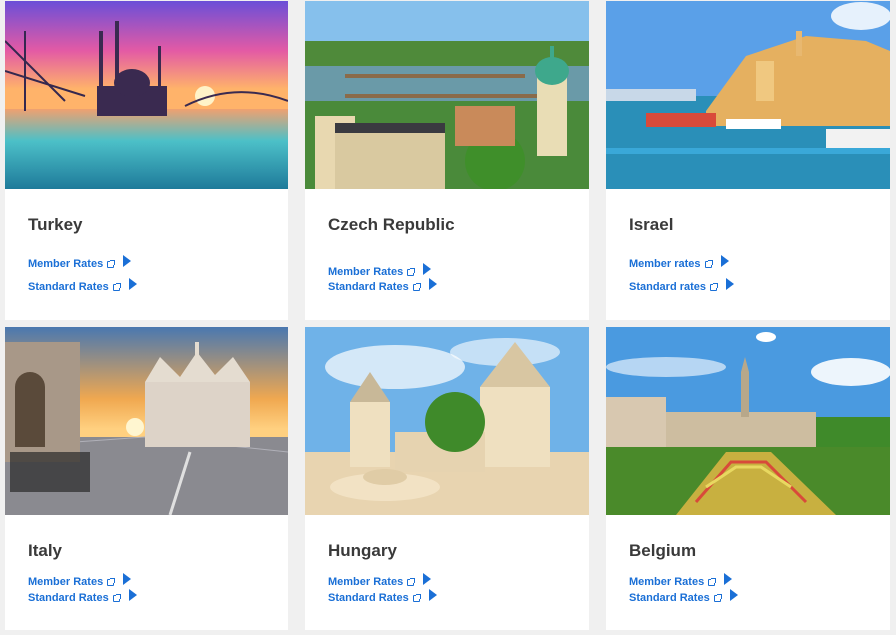 The width and height of the screenshot is (896, 635). Describe the element at coordinates (447, 421) in the screenshot. I see `hungary-photo` at that location.